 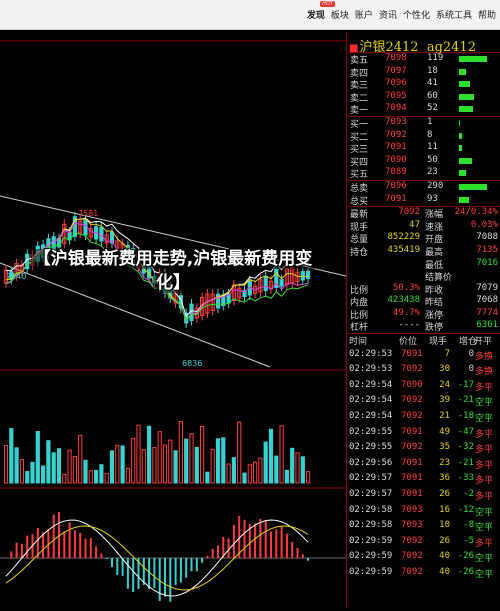 I want to click on order-book-row: 买三 7091 11, so click(x=423, y=148).